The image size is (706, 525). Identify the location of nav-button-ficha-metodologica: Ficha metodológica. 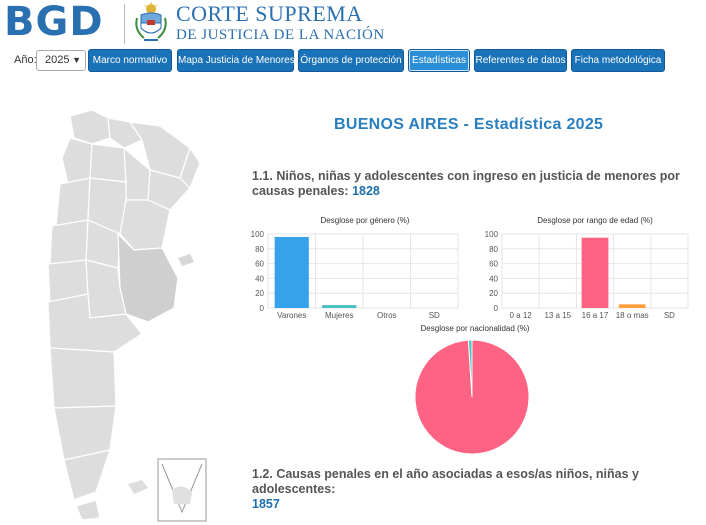
(618, 60).